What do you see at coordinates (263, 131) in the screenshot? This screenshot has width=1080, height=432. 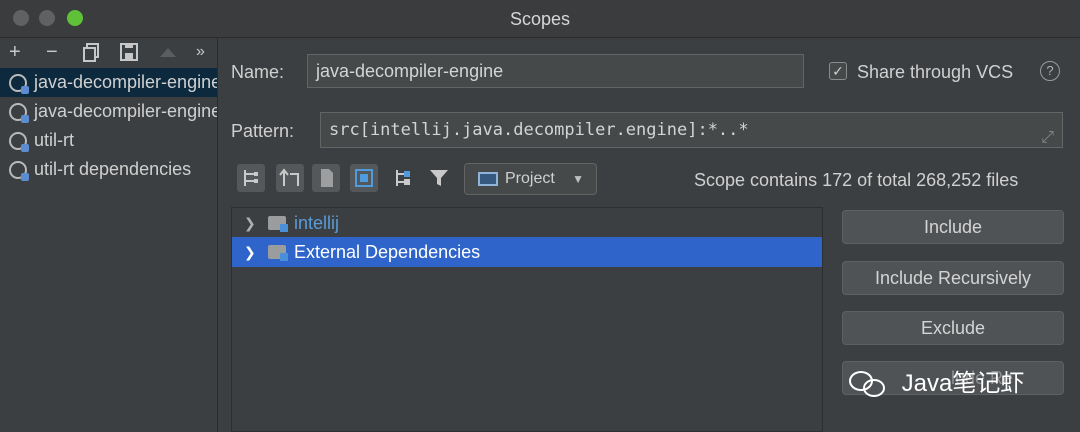 I see `pattern-label: Pattern:` at bounding box center [263, 131].